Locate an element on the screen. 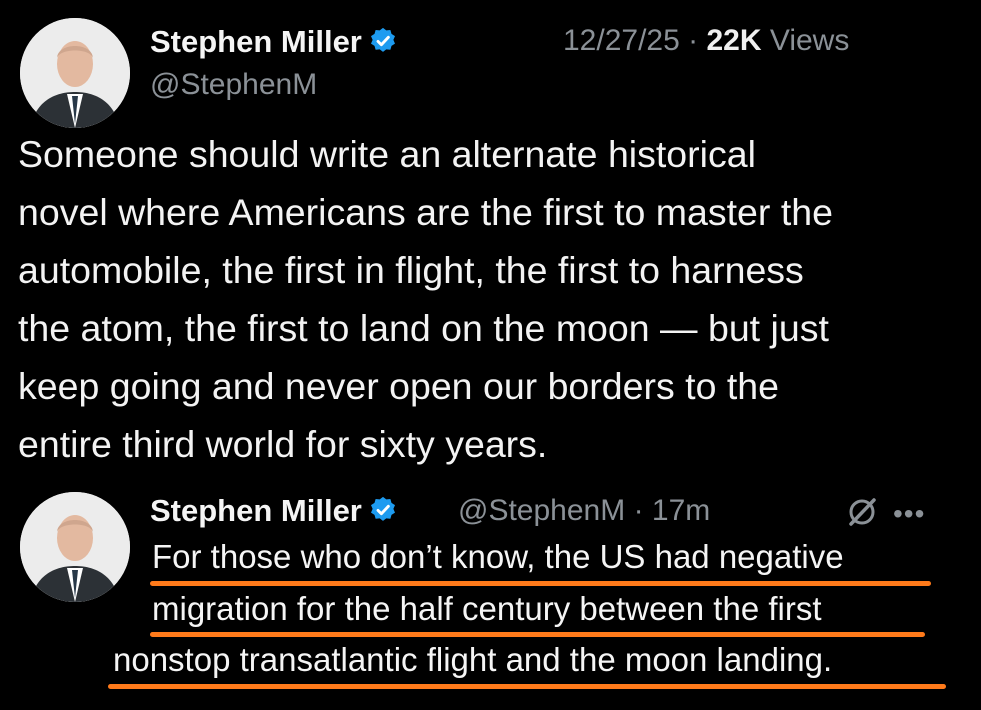 Image resolution: width=981 pixels, height=710 pixels. reply-author-handle: @StephenM is located at coordinates (541, 510).